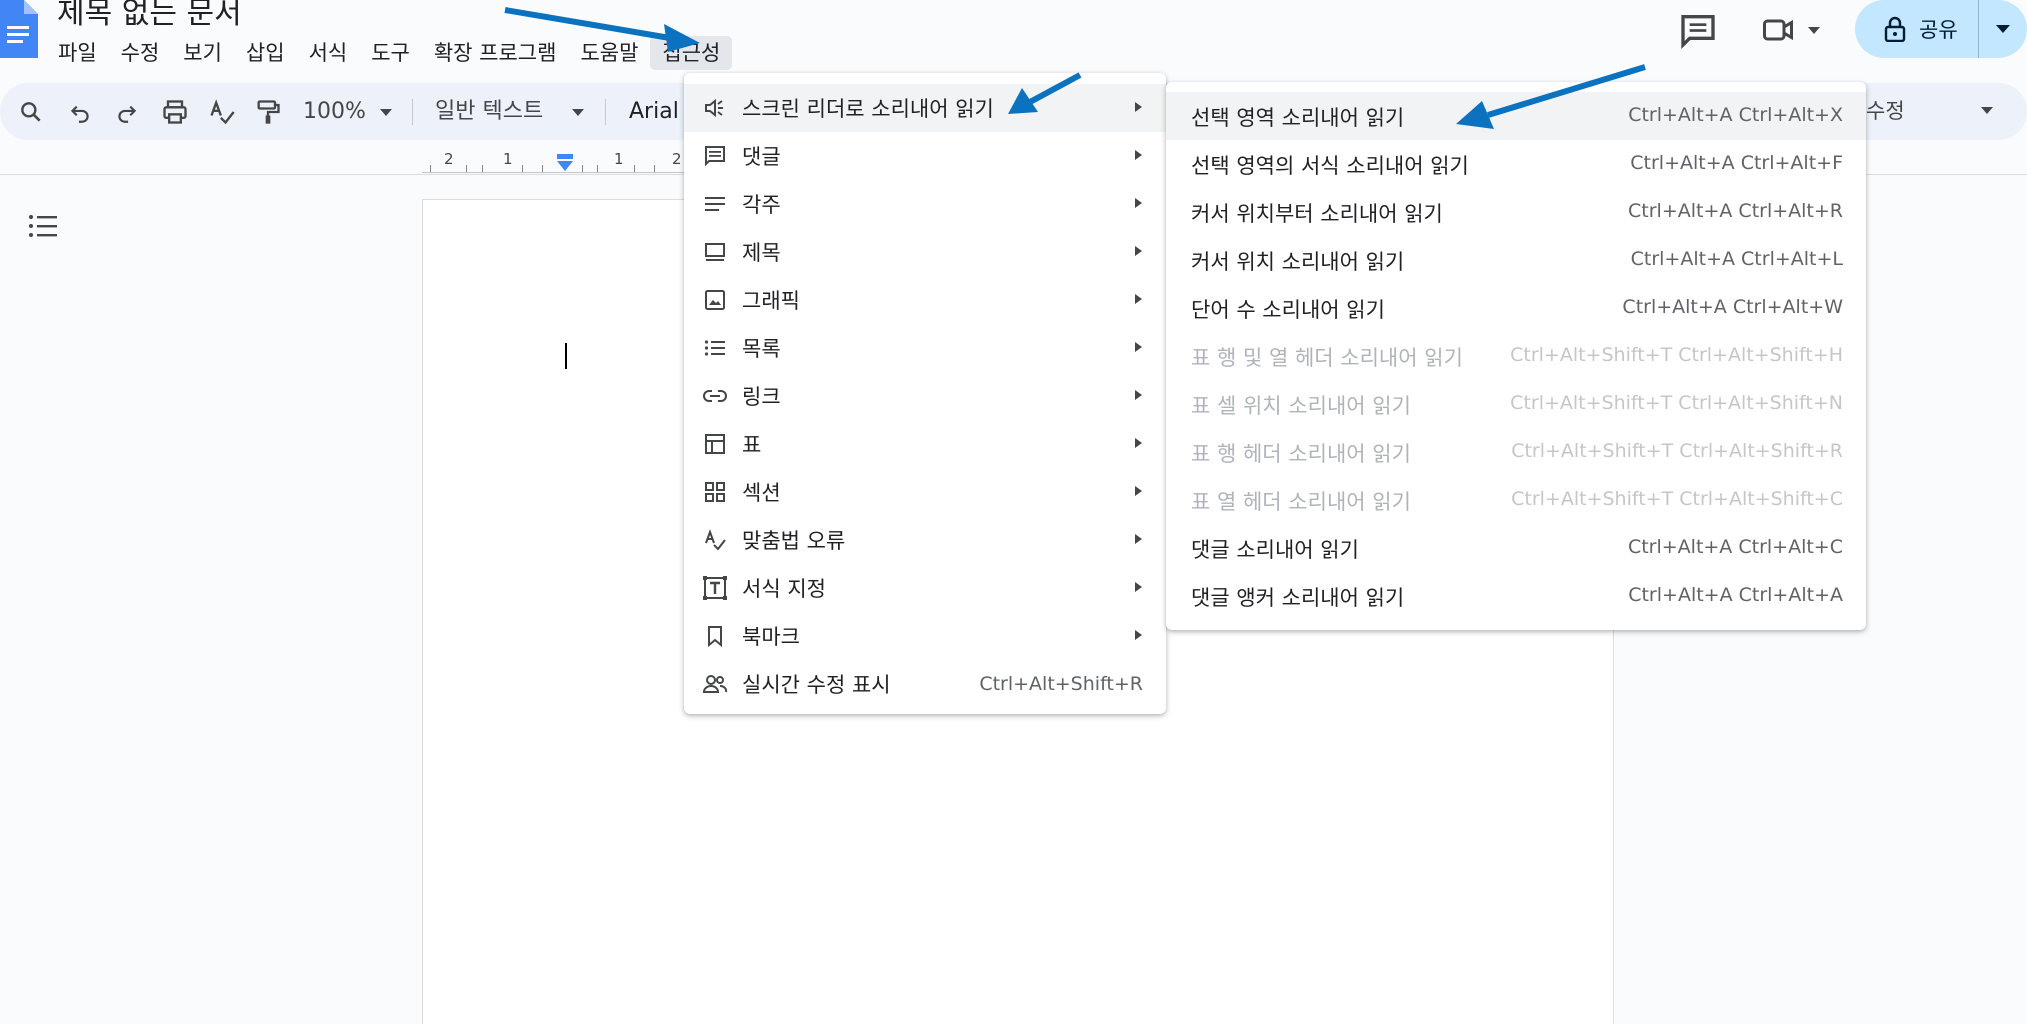  I want to click on image-icon, so click(715, 300).